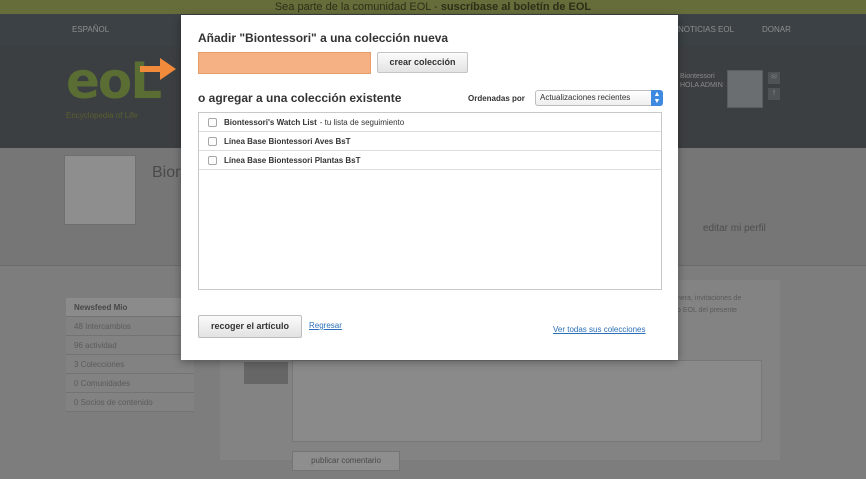  I want to click on facebook-icon: f, so click(774, 94).